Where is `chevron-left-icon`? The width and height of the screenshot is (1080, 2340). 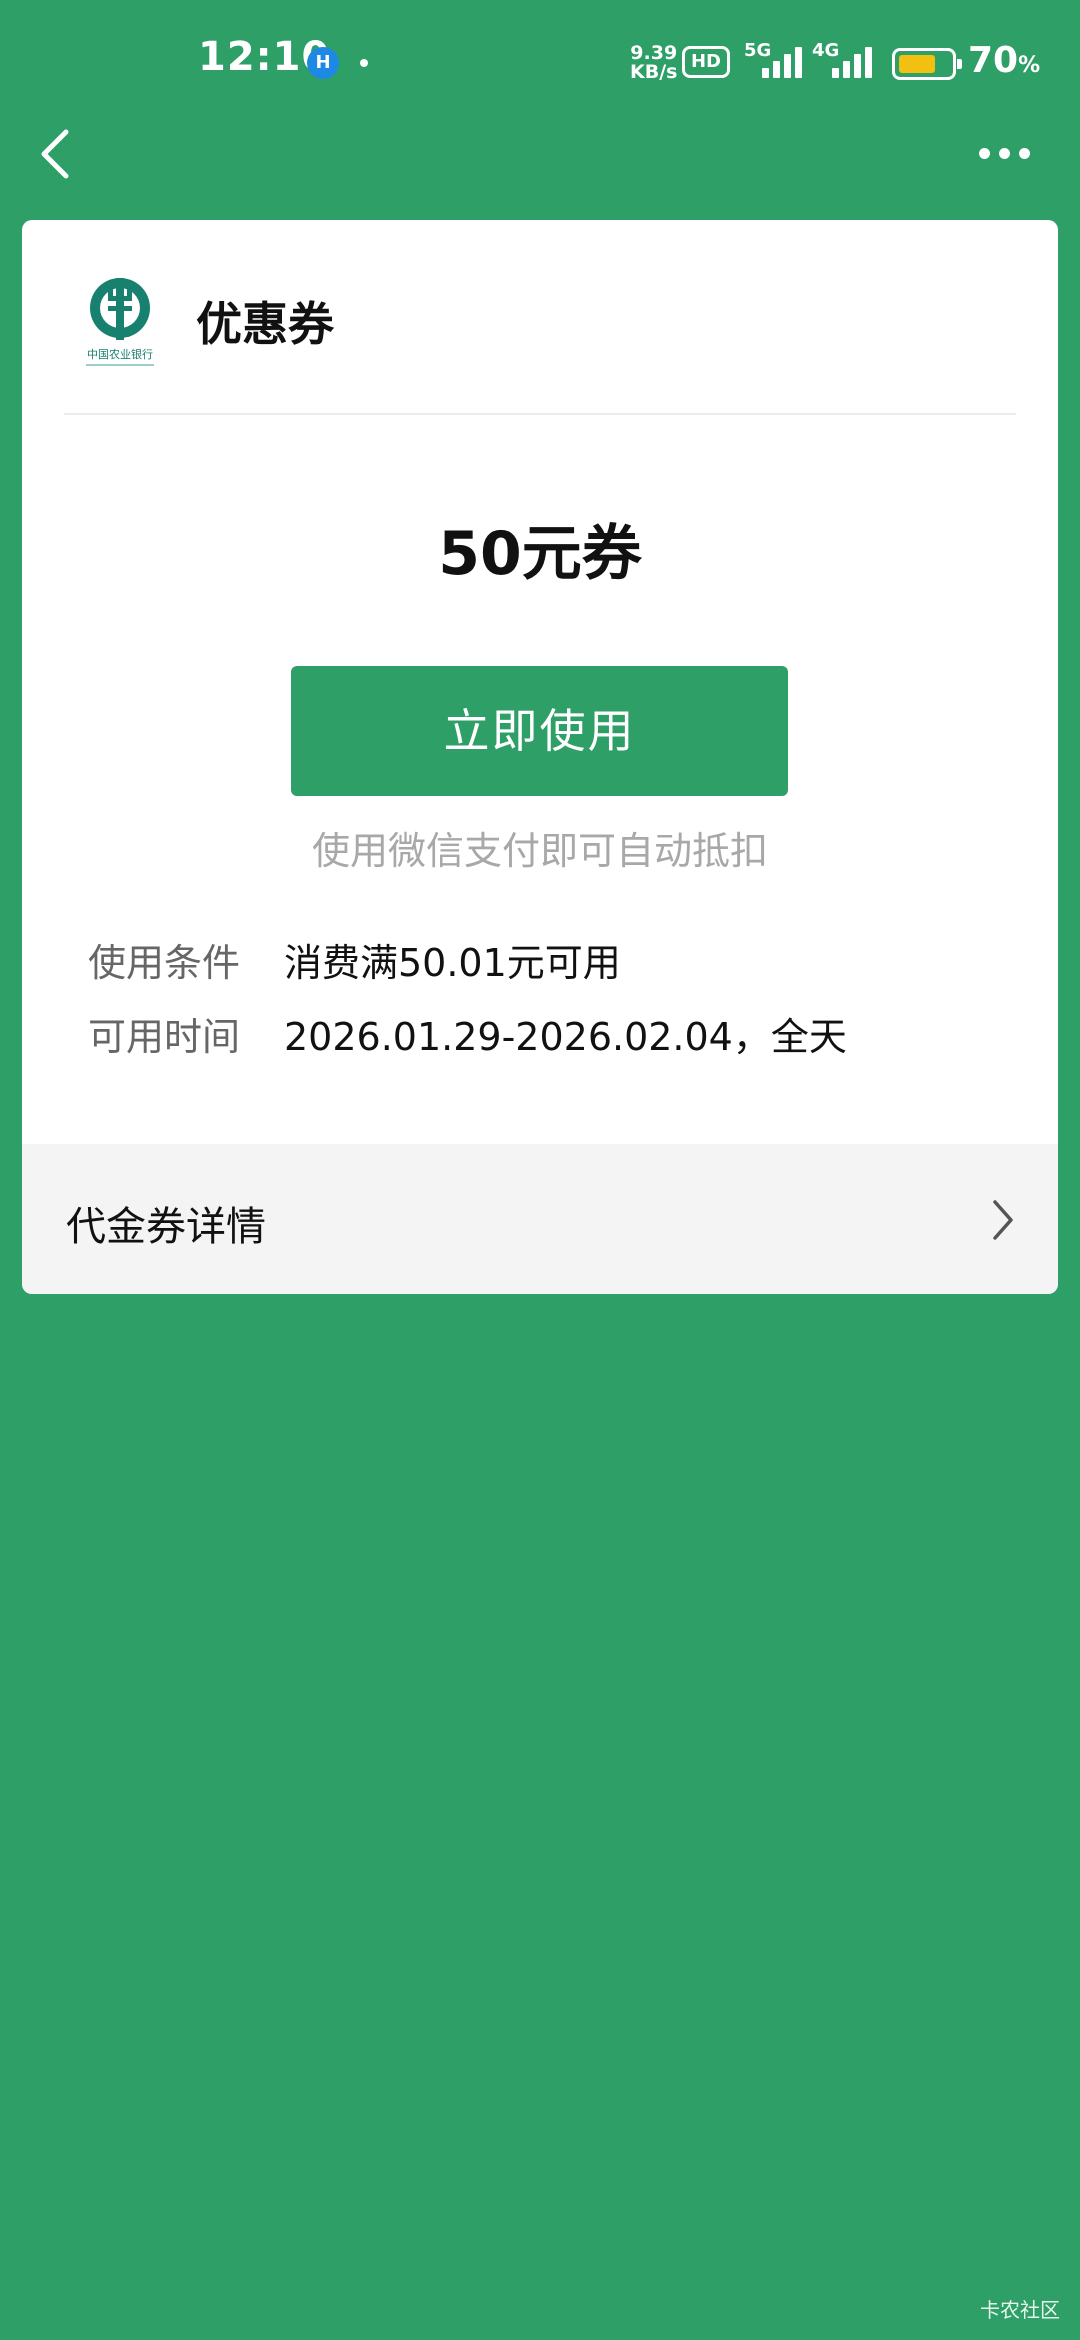 chevron-left-icon is located at coordinates (55, 154).